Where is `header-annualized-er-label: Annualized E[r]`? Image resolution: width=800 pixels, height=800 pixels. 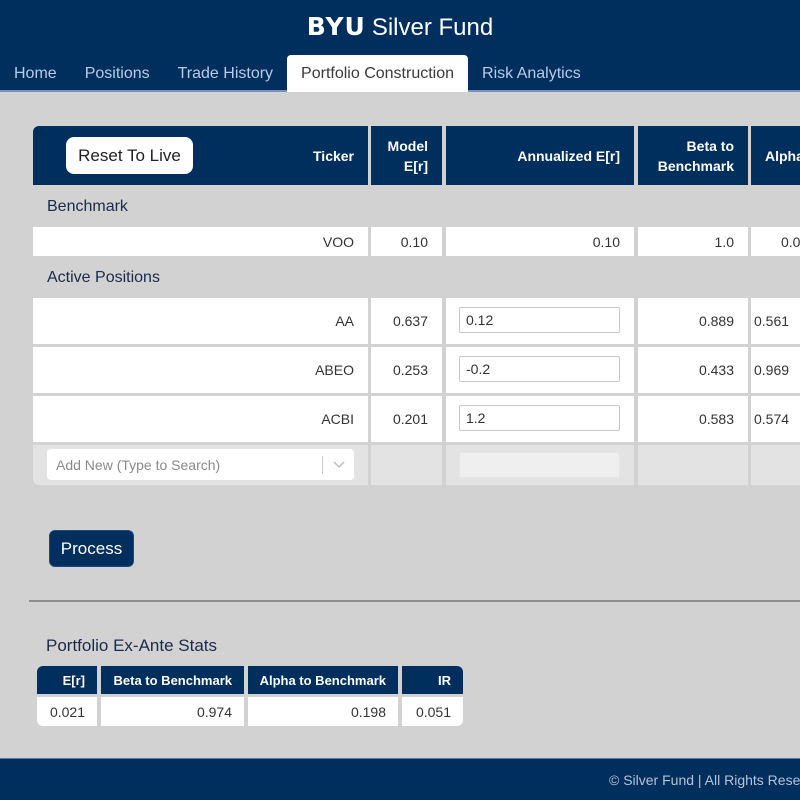
header-annualized-er-label: Annualized E[r] is located at coordinates (568, 155).